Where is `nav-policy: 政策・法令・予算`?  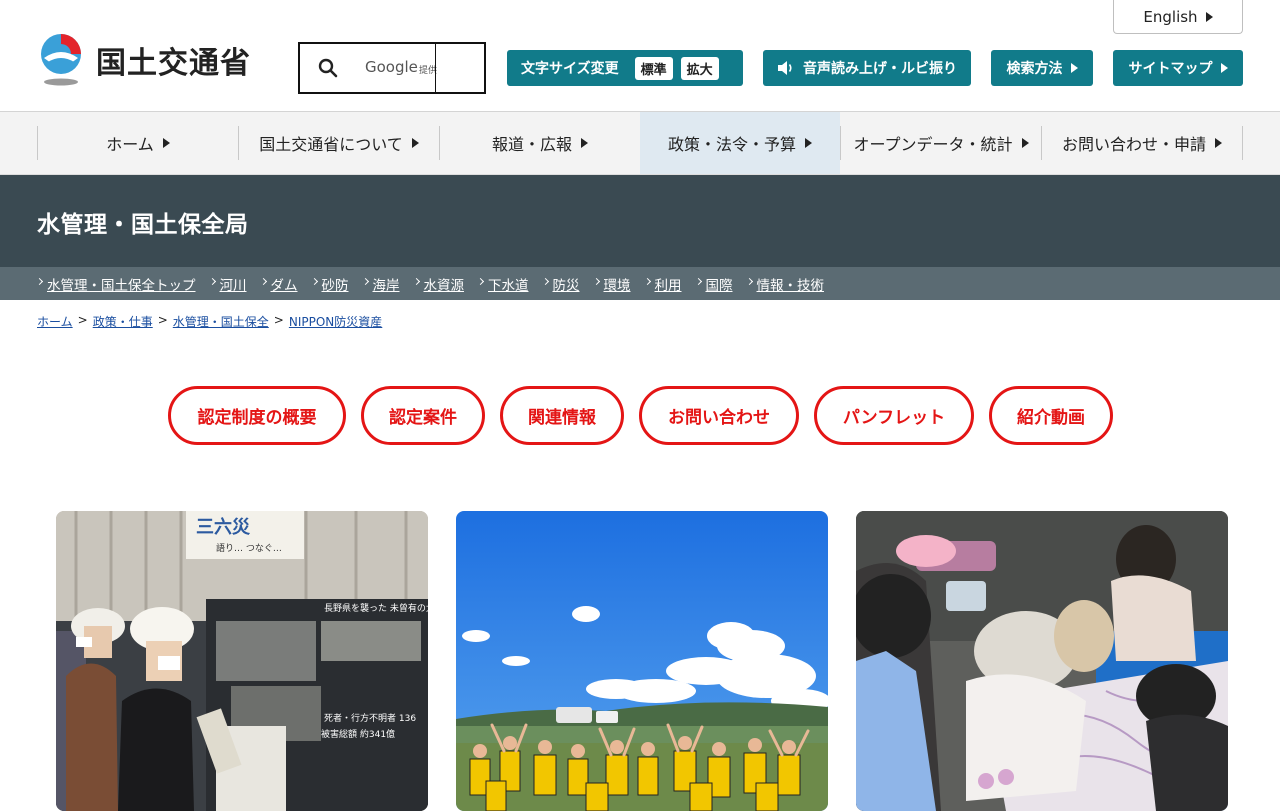
nav-policy: 政策・法令・予算 is located at coordinates (740, 143).